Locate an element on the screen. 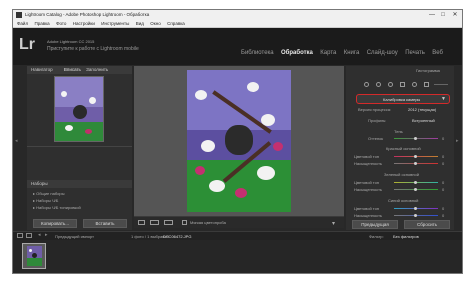 The width and height of the screenshot is (474, 284). maximize-button: □ is located at coordinates (443, 15).